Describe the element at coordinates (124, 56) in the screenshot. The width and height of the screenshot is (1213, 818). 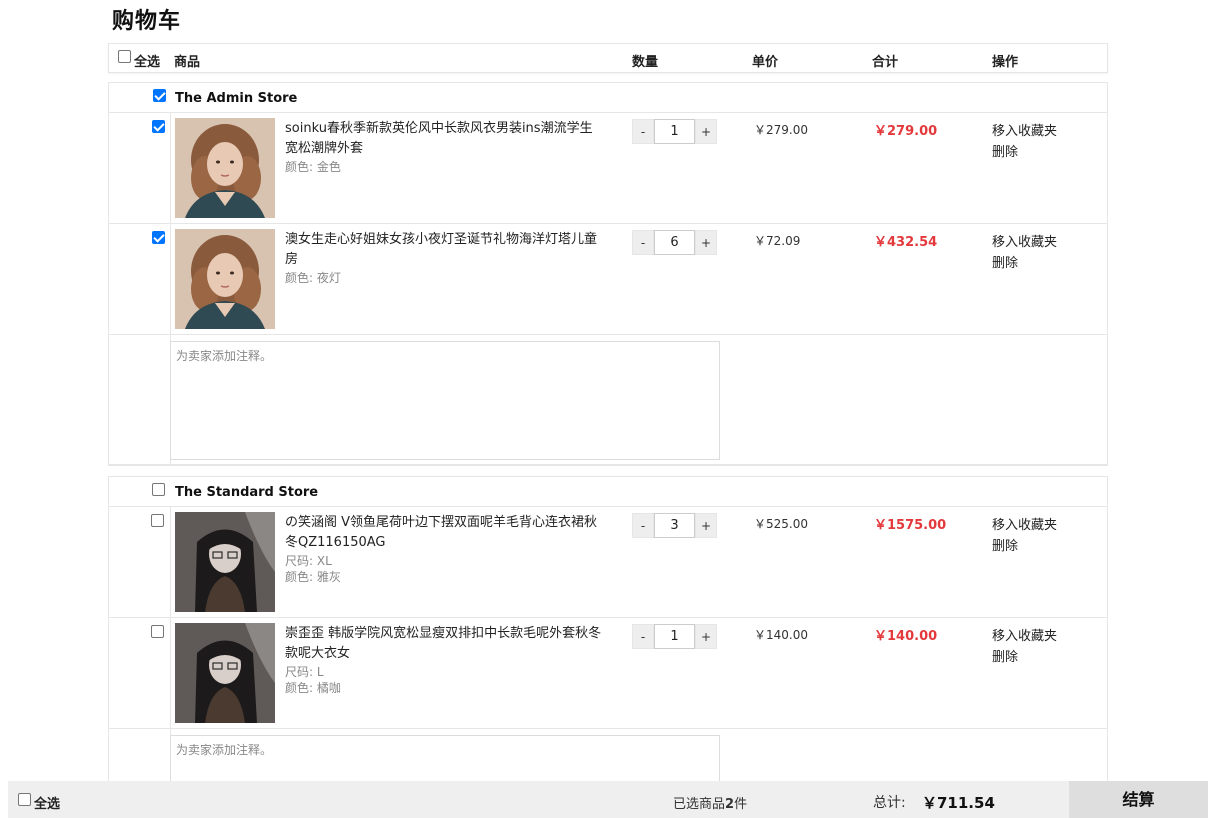
I see `select-all-checkbox-top` at that location.